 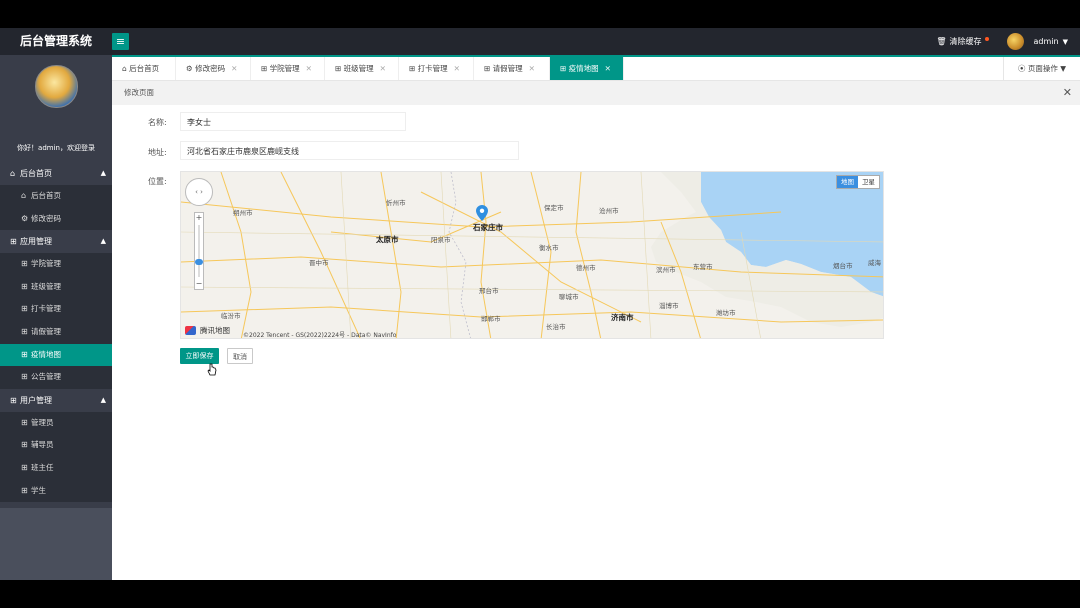 I want to click on hamburger-icon: ≡, so click(x=120, y=41).